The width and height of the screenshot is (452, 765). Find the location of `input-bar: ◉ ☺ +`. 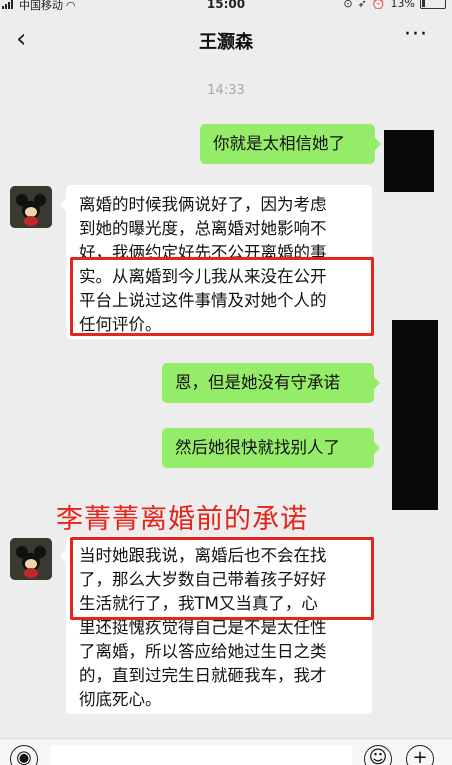

input-bar: ◉ ☺ + is located at coordinates (226, 751).